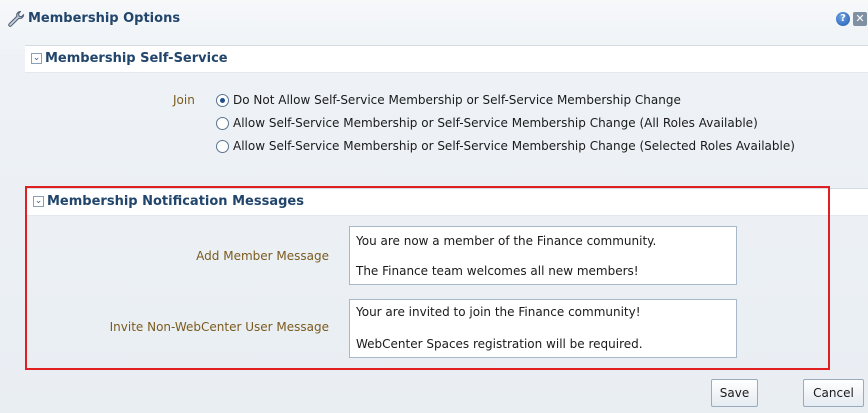 This screenshot has width=868, height=413. Describe the element at coordinates (833, 393) in the screenshot. I see `cancel-button: Cancel` at that location.